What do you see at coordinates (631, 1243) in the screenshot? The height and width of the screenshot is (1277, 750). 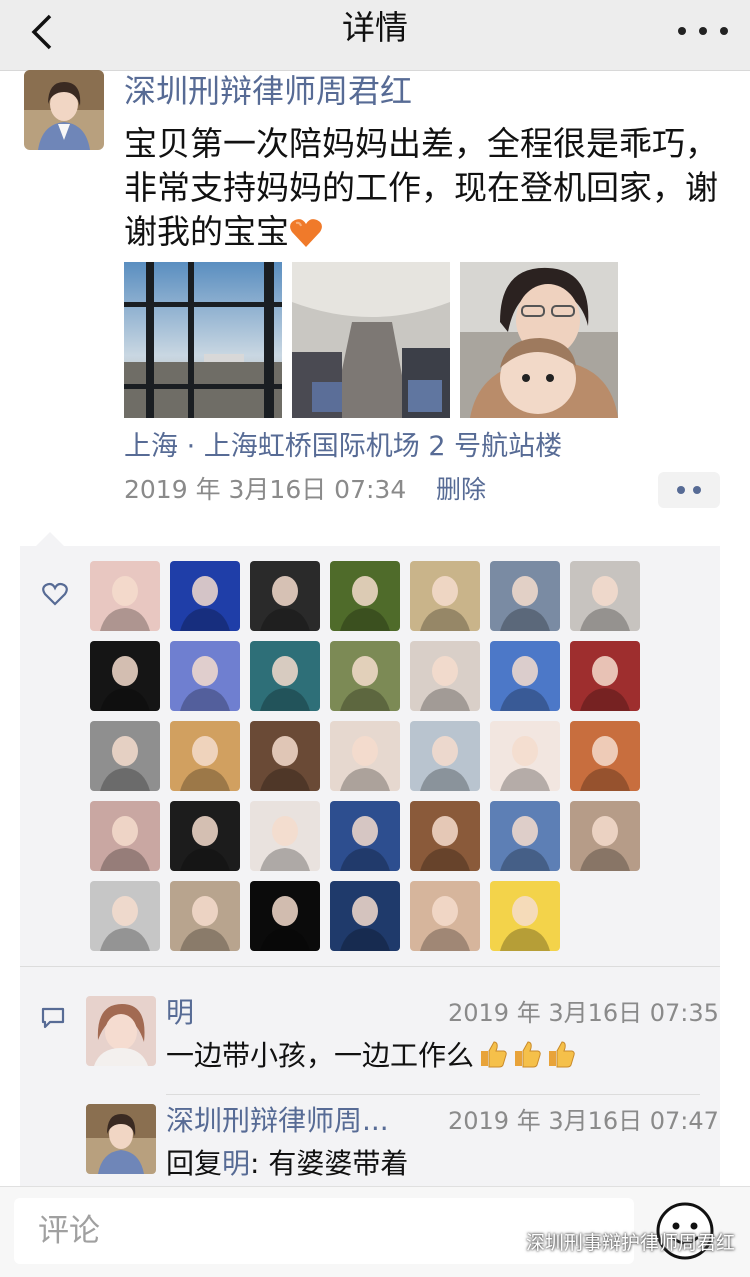 I see `watermark-text: 深圳刑事辩护律师周君红` at bounding box center [631, 1243].